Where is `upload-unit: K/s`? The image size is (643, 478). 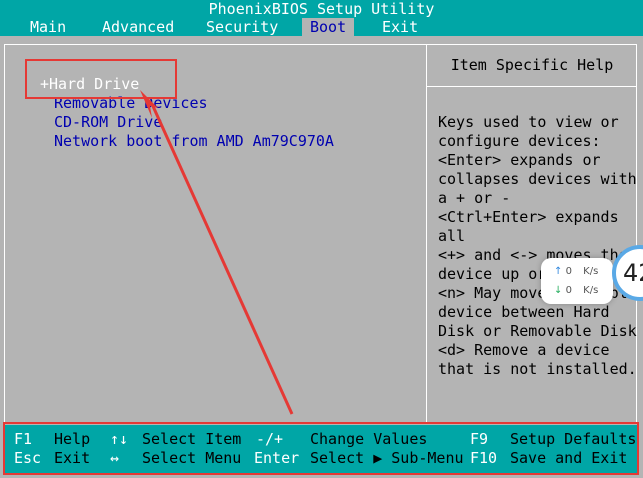
upload-unit: K/s is located at coordinates (591, 271).